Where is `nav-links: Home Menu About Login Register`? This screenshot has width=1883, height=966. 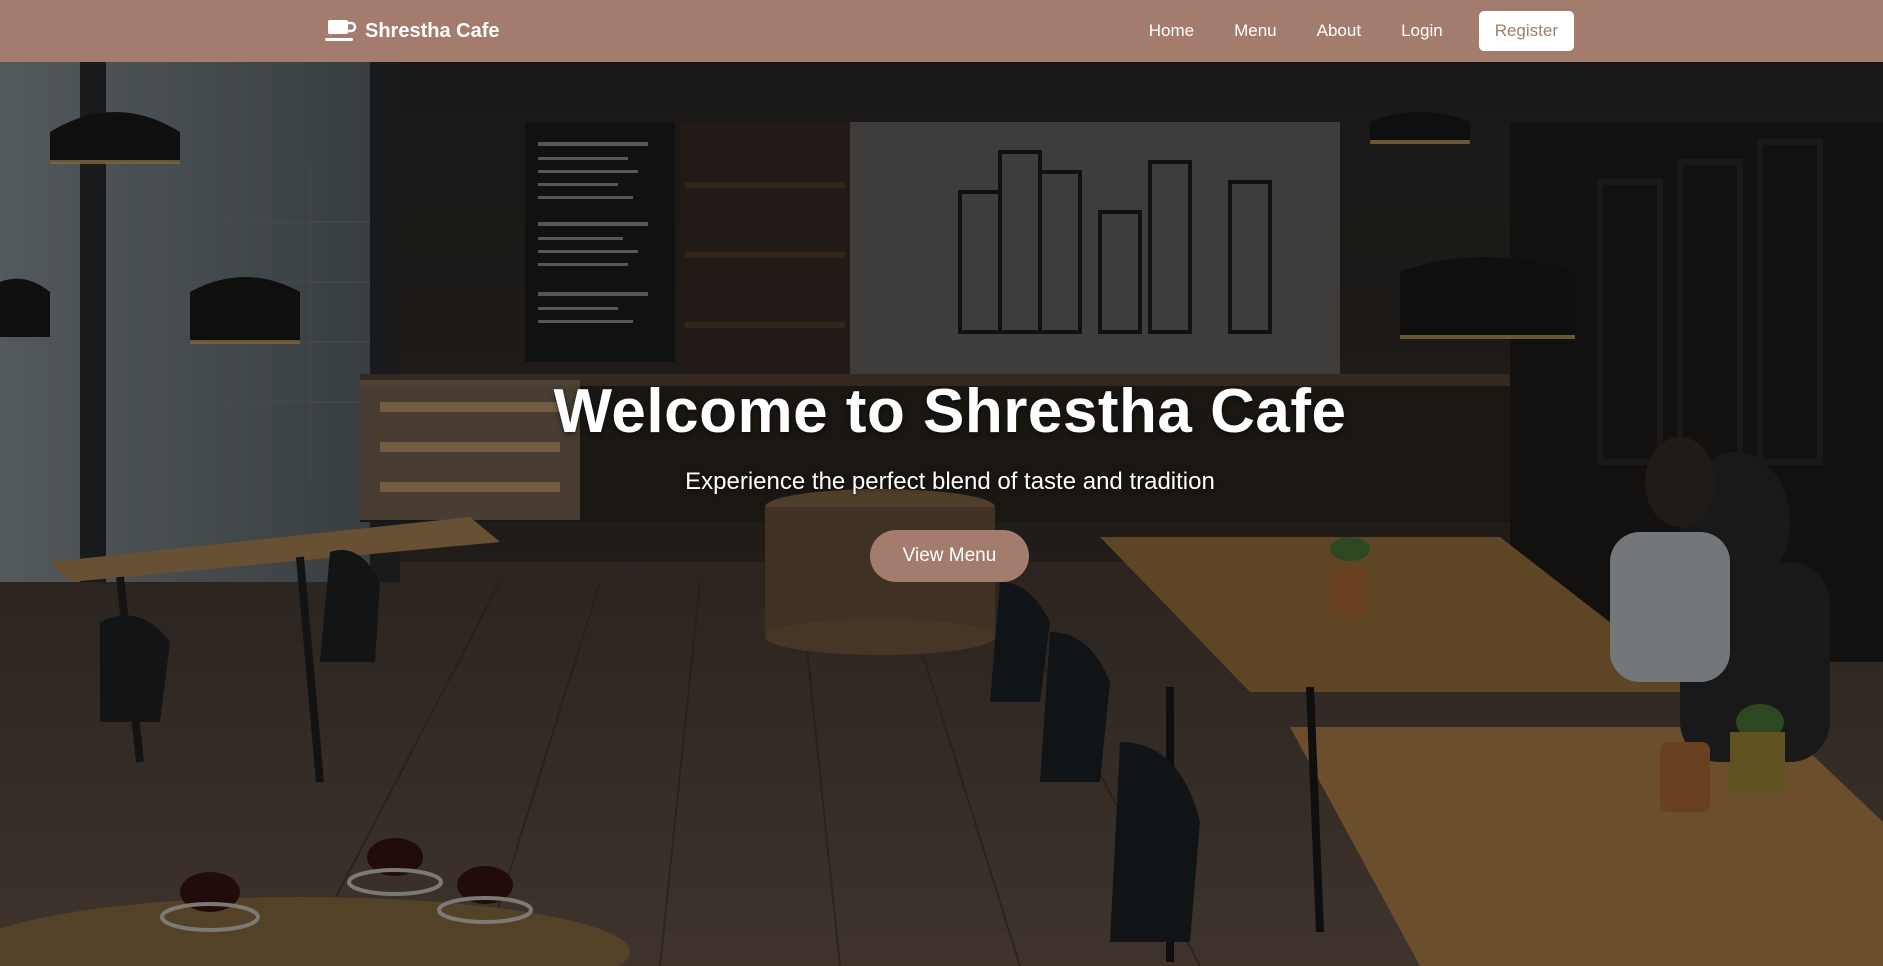 nav-links: Home Menu About Login Register is located at coordinates (1341, 31).